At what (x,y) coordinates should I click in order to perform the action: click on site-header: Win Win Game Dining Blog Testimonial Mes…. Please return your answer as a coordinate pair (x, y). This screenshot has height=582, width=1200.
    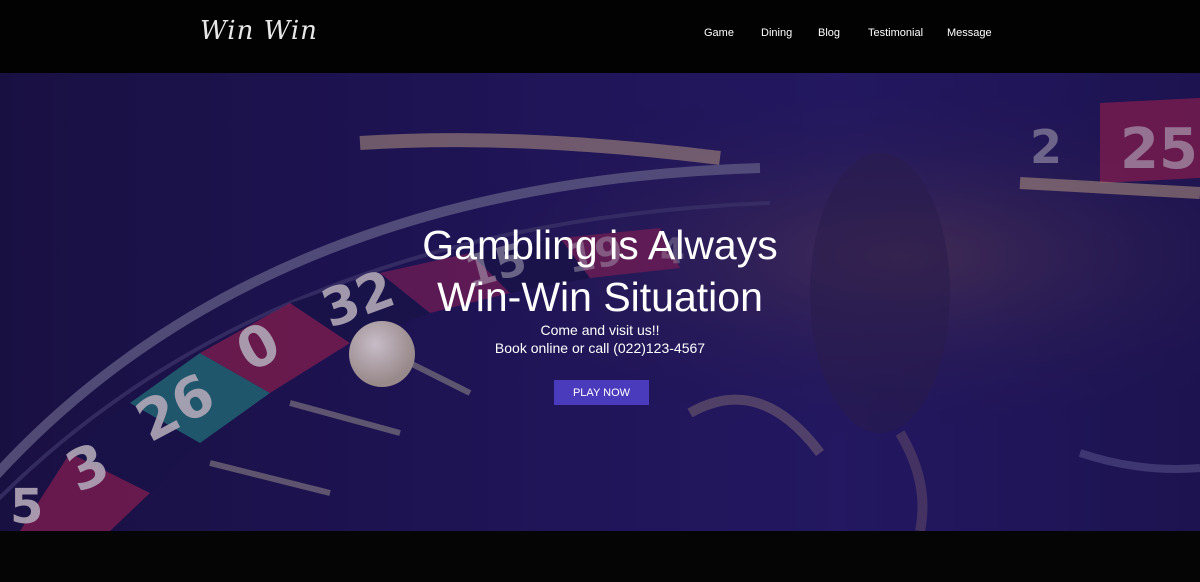
    Looking at the image, I should click on (600, 36).